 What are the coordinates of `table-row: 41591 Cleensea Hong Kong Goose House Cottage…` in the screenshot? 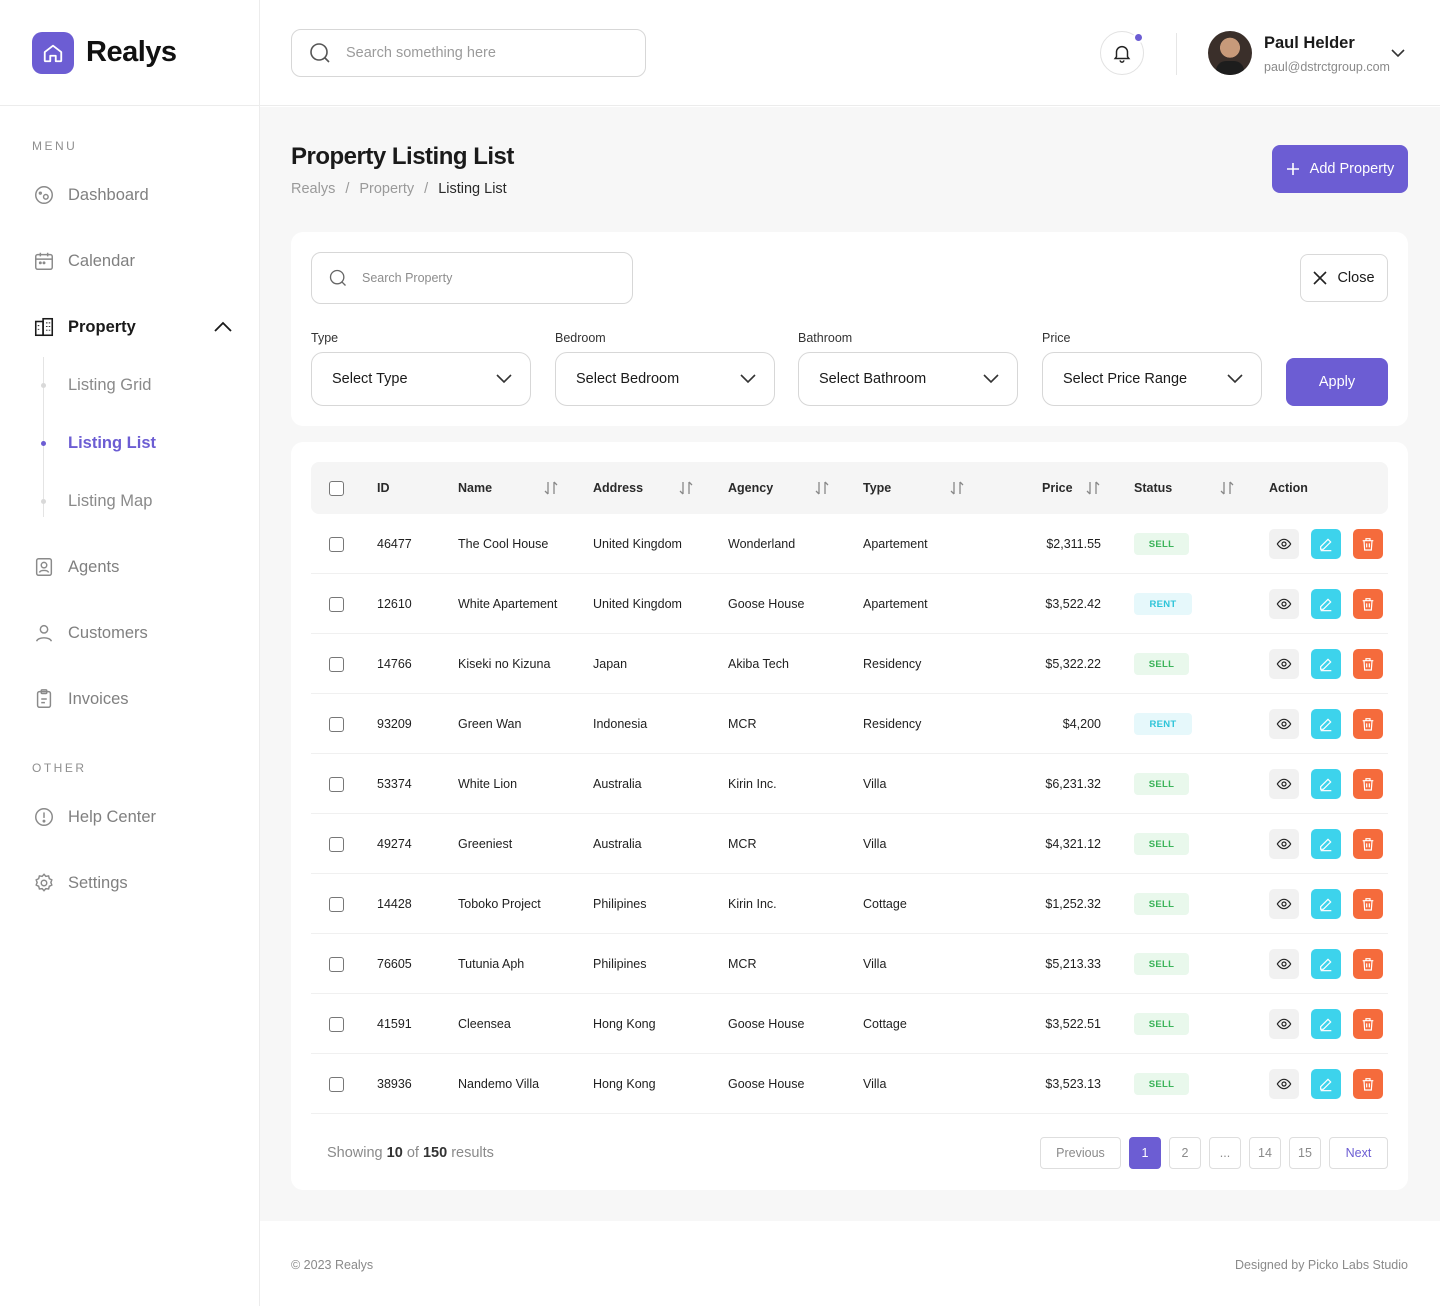 It's located at (849, 1024).